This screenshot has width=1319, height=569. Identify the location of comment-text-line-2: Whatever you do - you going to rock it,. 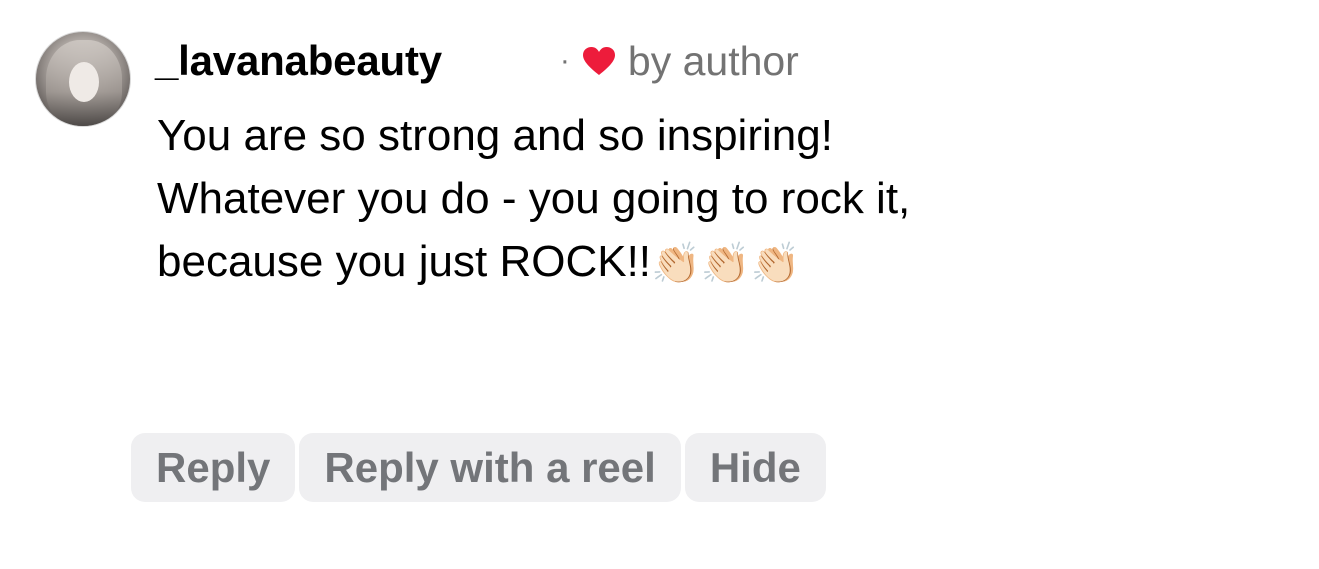
(534, 198).